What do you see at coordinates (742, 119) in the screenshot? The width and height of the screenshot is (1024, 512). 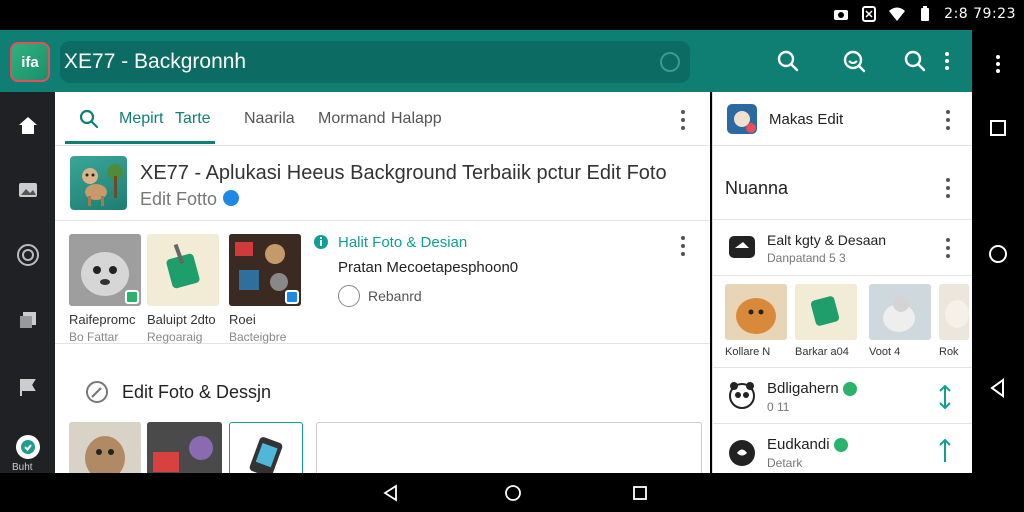 I see `app-avatar-icon` at bounding box center [742, 119].